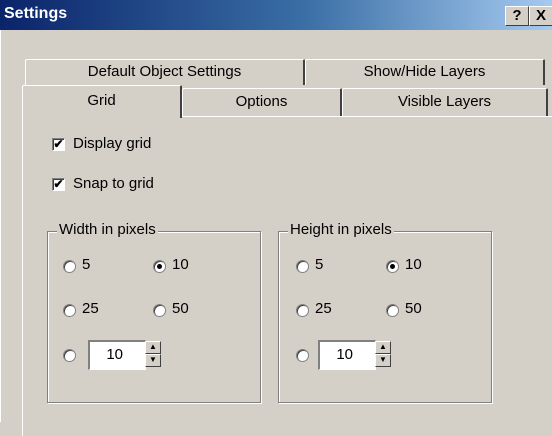 This screenshot has width=552, height=436. Describe the element at coordinates (58, 184) in the screenshot. I see `snap-to-grid-checkbox: ✔` at that location.